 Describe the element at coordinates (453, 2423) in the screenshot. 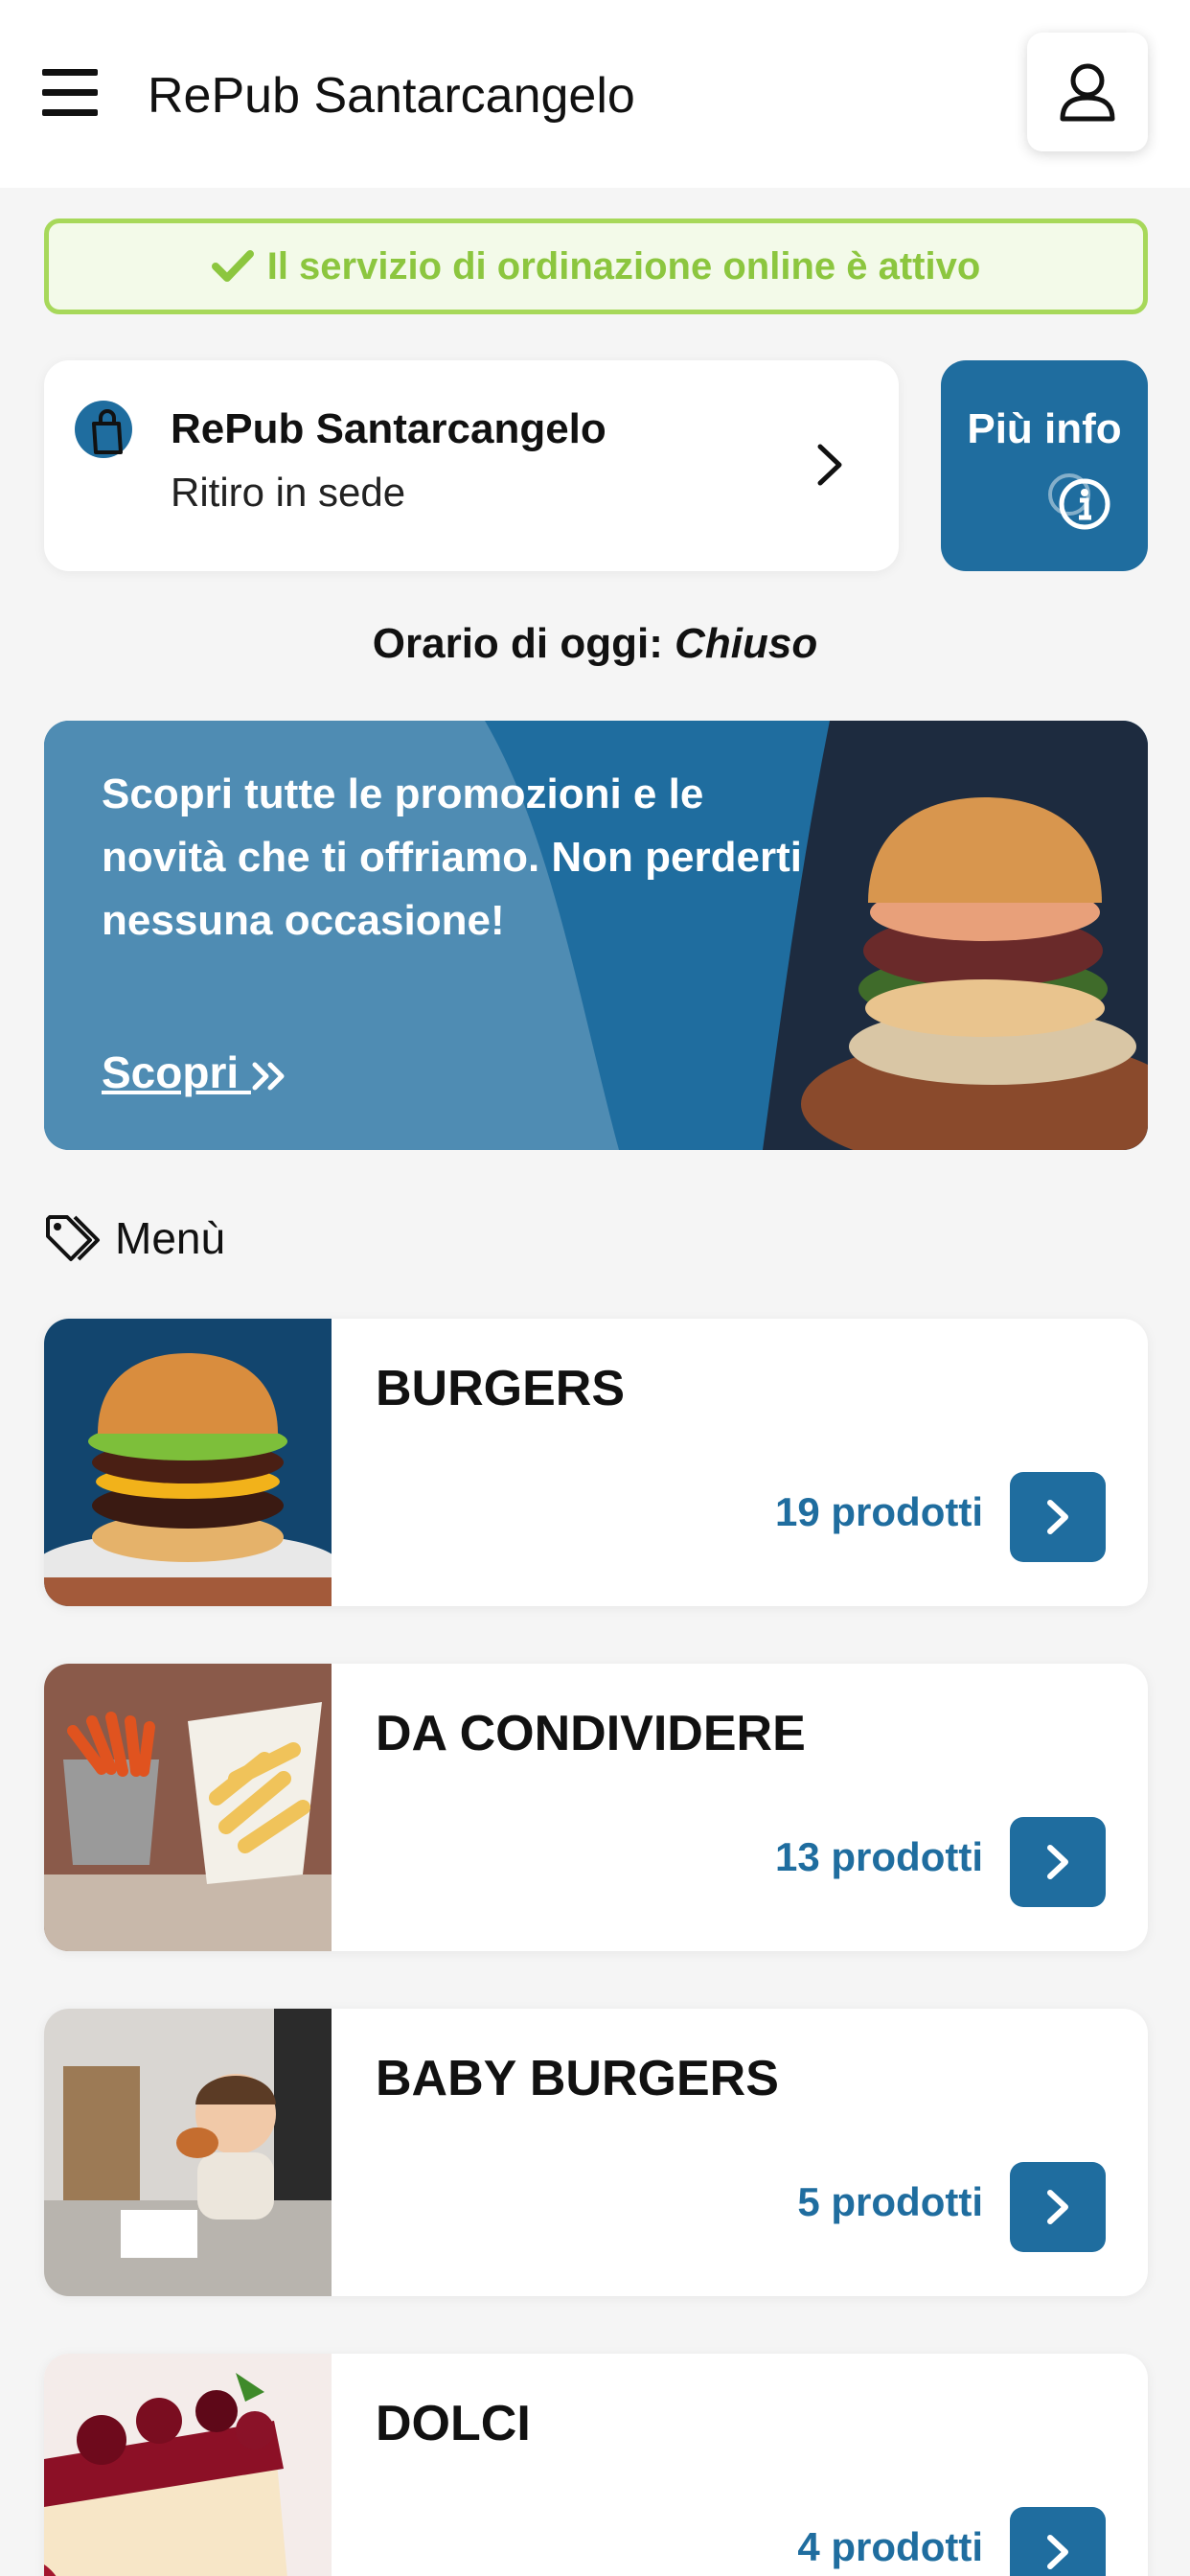

I see `category-name: DOLCI` at that location.